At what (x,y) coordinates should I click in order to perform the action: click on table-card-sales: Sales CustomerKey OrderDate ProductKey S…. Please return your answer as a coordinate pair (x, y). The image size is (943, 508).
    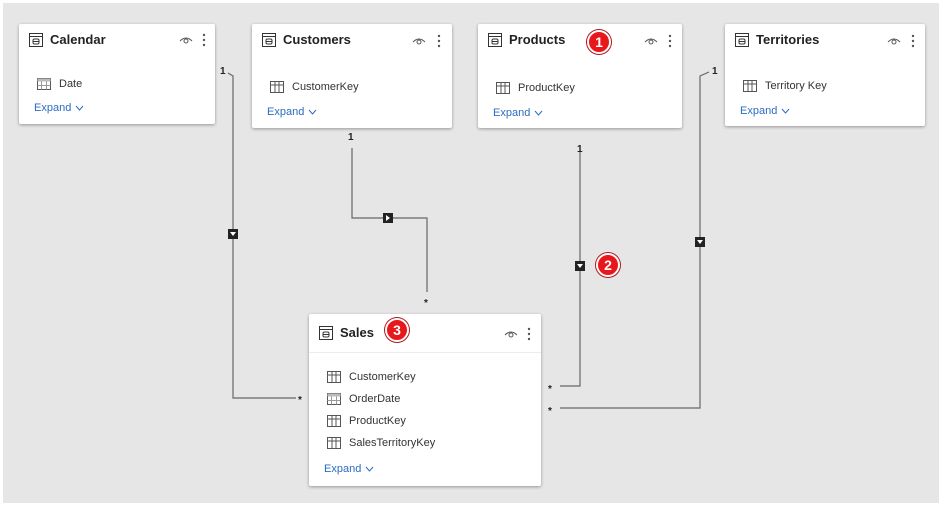
    Looking at the image, I should click on (425, 400).